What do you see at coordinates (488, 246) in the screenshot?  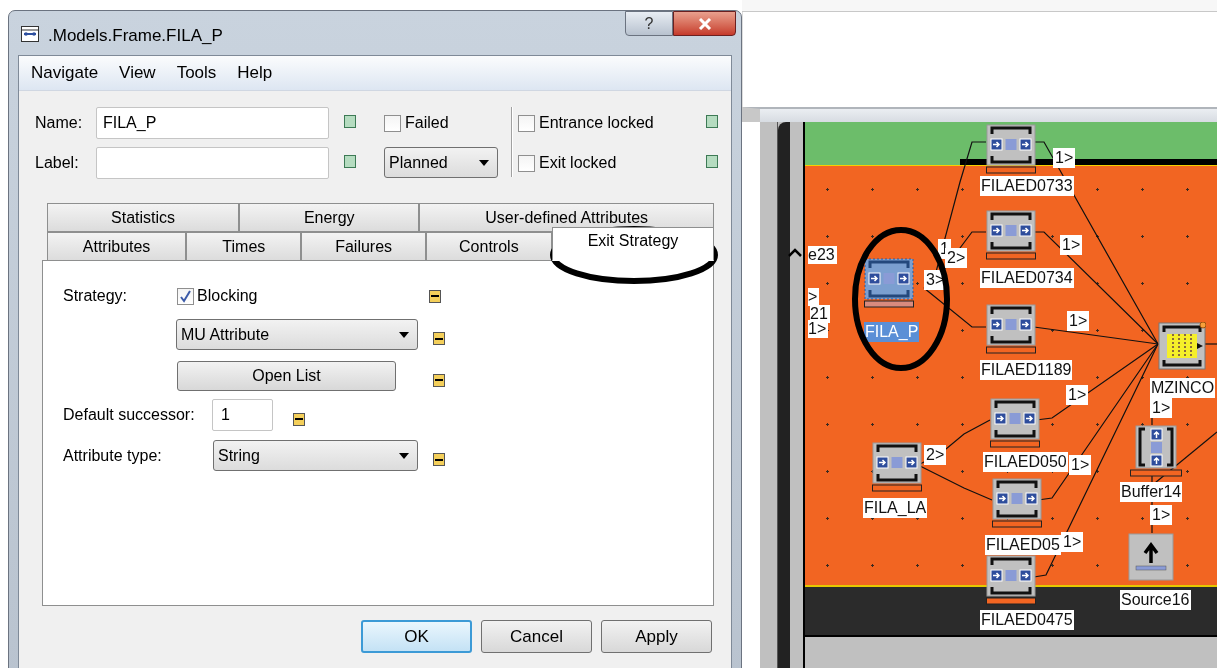 I see `tab: Controls` at bounding box center [488, 246].